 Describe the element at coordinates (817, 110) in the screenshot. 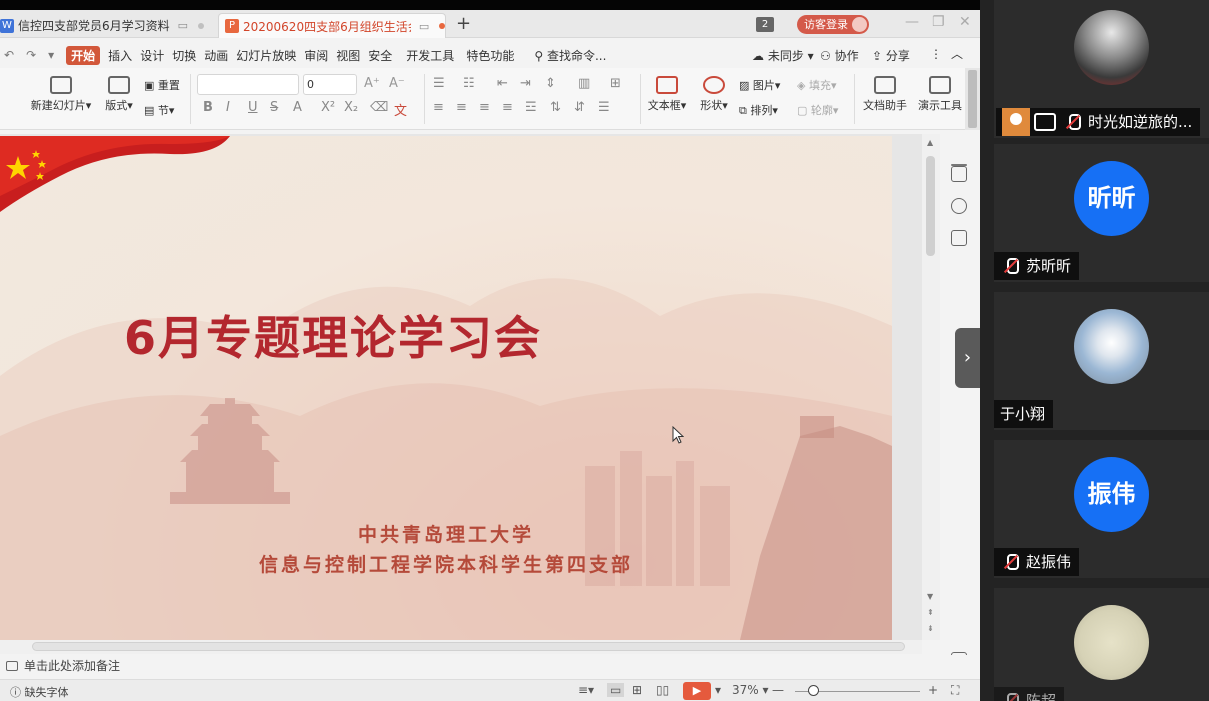

I see `outline-button: ▢ 轮廓▾` at that location.